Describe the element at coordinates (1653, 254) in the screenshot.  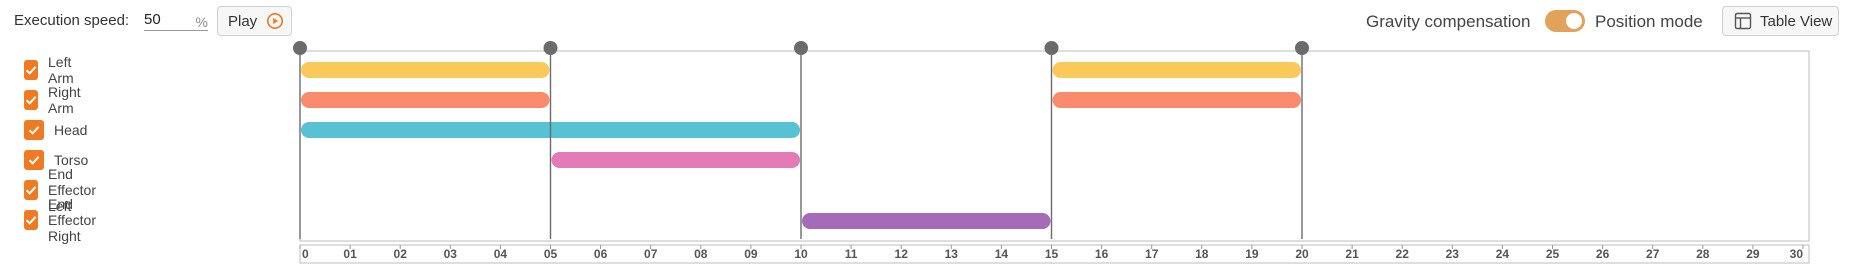
I see `tick-label: 27` at that location.